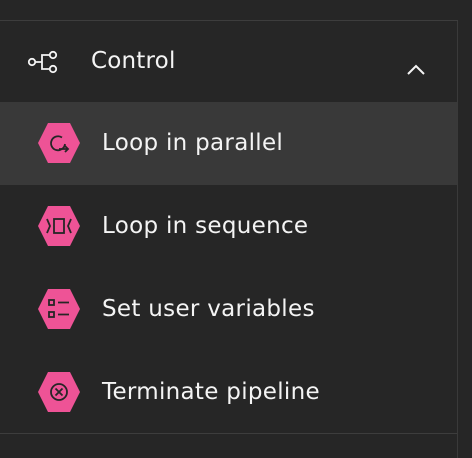 Image resolution: width=472 pixels, height=458 pixels. What do you see at coordinates (59, 226) in the screenshot?
I see `loop-sequence-icon` at bounding box center [59, 226].